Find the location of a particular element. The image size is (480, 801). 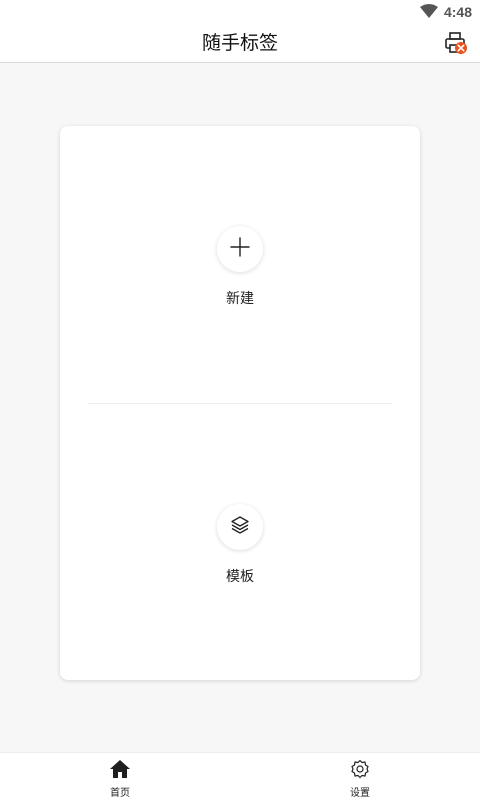

card-divider is located at coordinates (240, 403).